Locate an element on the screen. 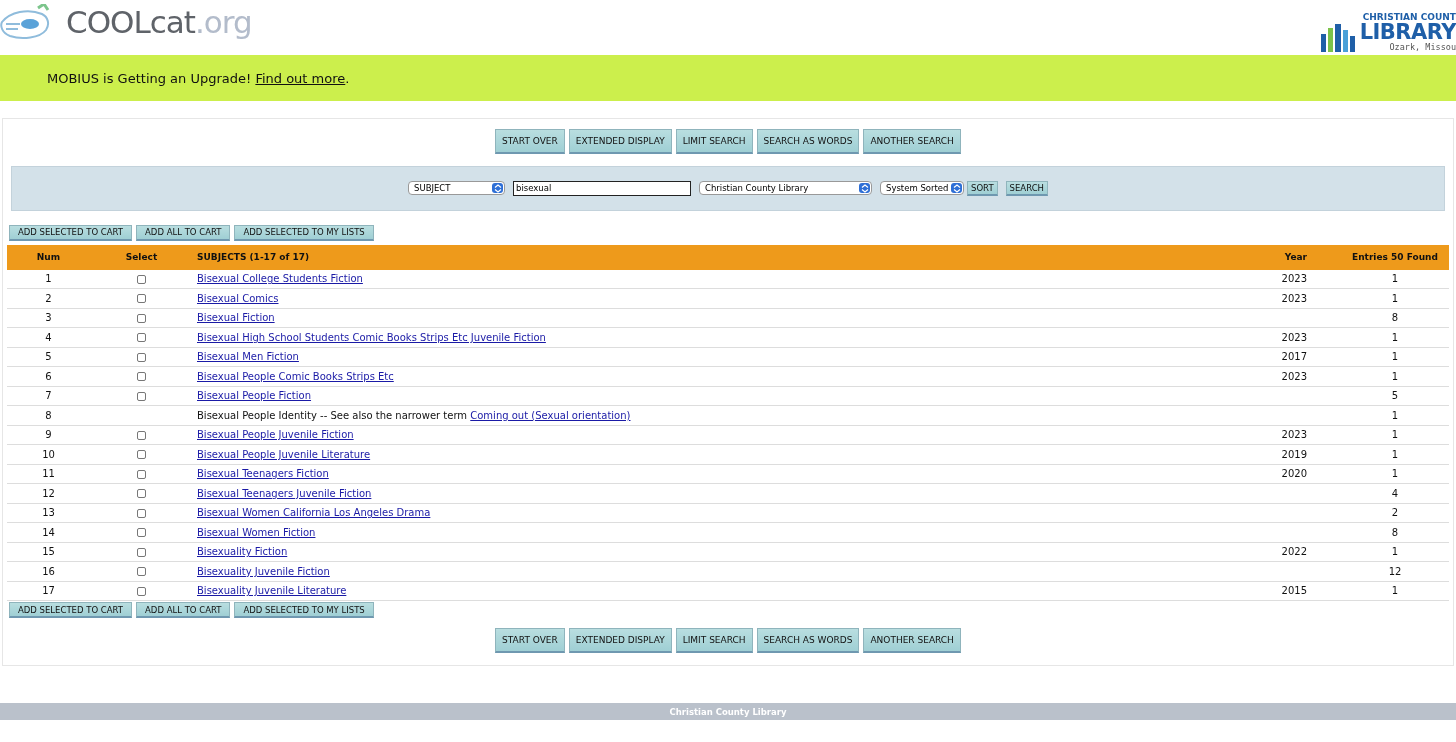  row-number: 11 is located at coordinates (48, 474).